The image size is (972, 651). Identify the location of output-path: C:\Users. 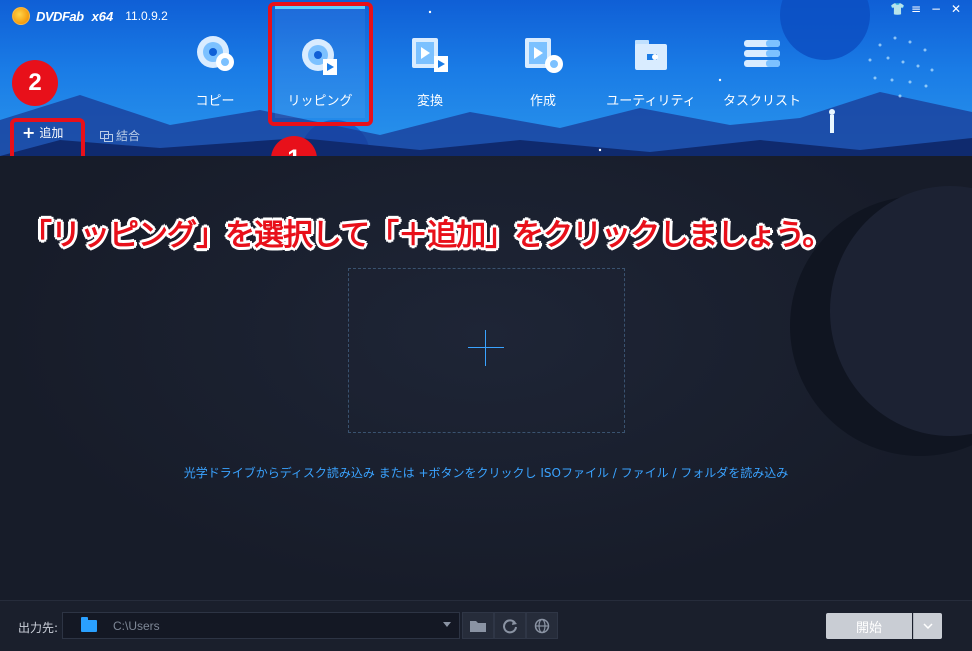
(136, 626).